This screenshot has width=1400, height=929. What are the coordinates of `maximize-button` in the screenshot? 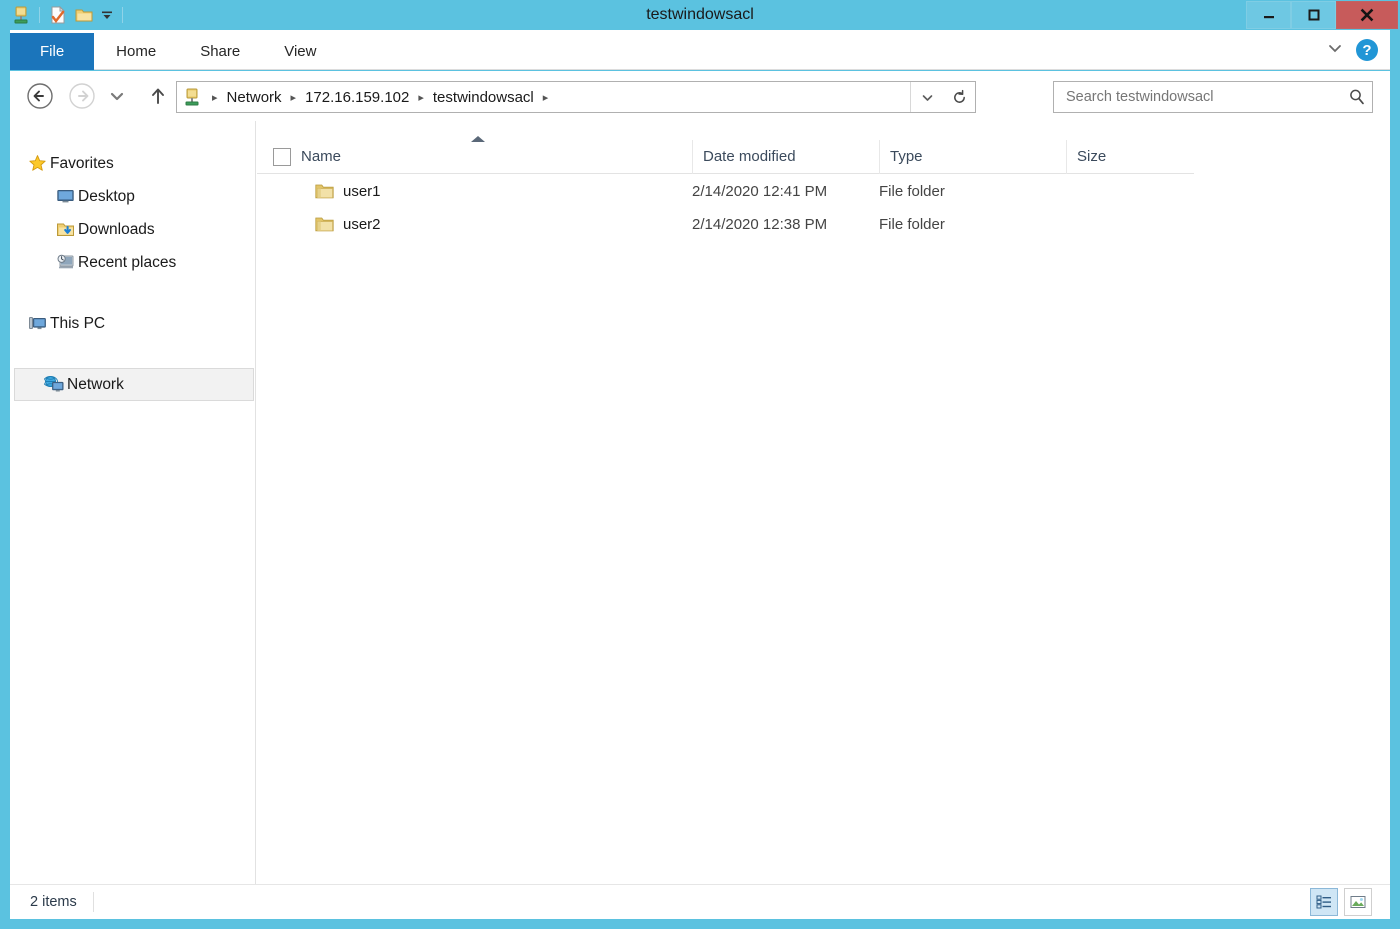 It's located at (1313, 15).